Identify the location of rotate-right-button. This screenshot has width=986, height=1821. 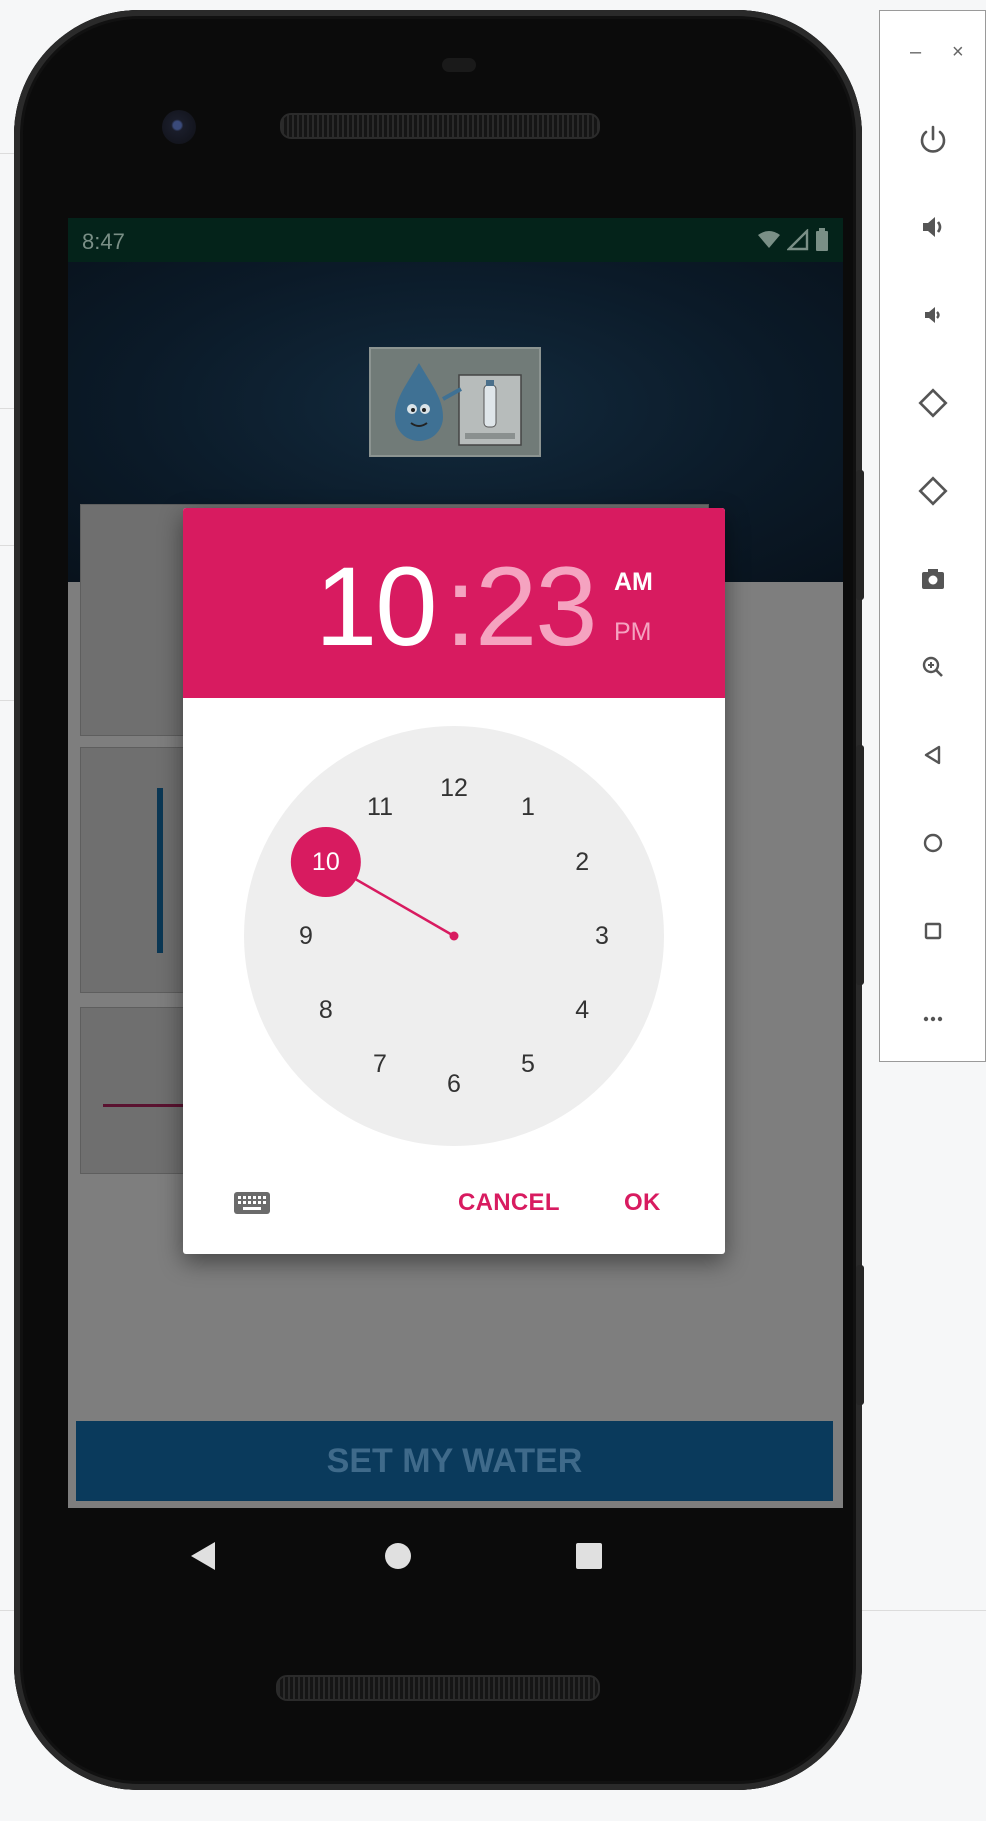
(932, 491).